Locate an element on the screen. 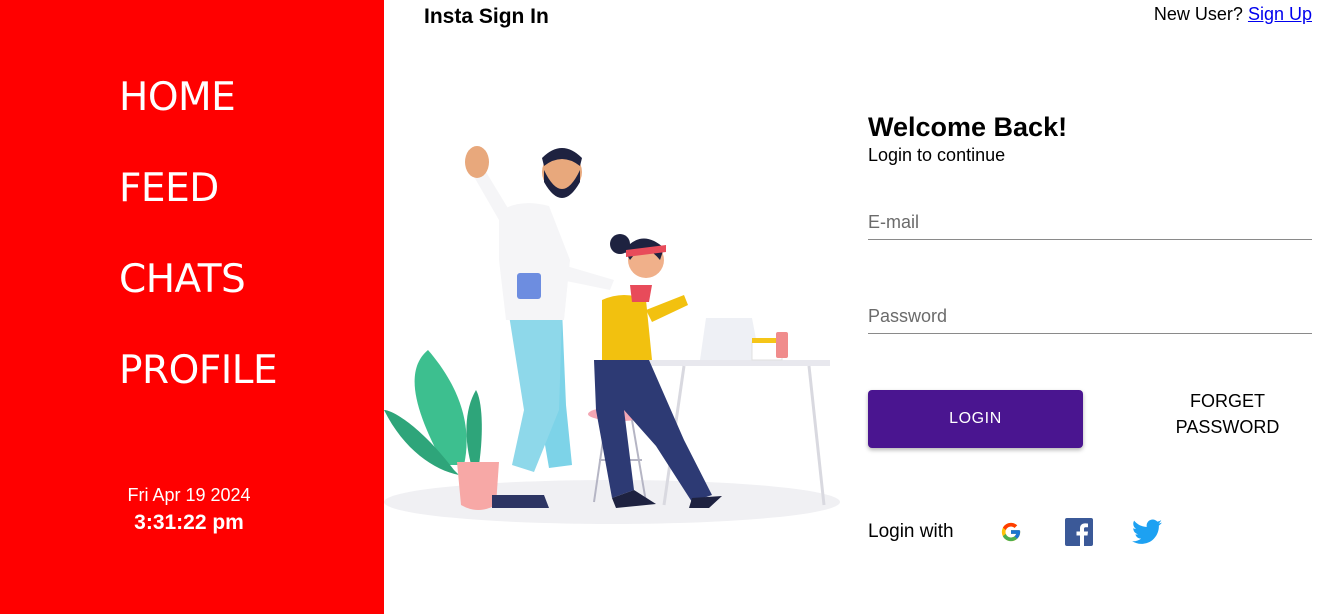 The image size is (1343, 614). welcome-subtitle: Login to continue is located at coordinates (937, 155).